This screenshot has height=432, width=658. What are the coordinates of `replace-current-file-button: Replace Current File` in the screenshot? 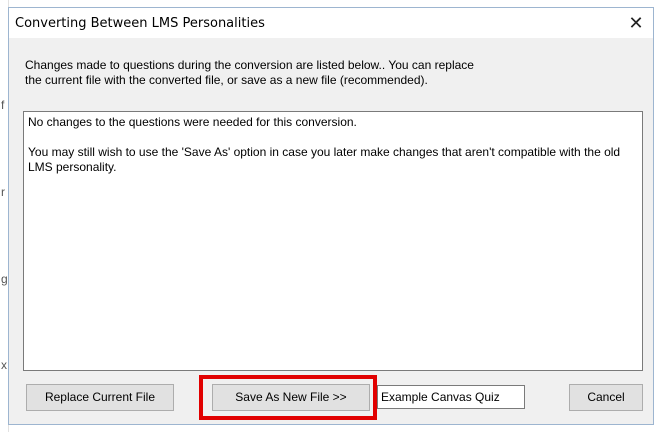 It's located at (100, 397).